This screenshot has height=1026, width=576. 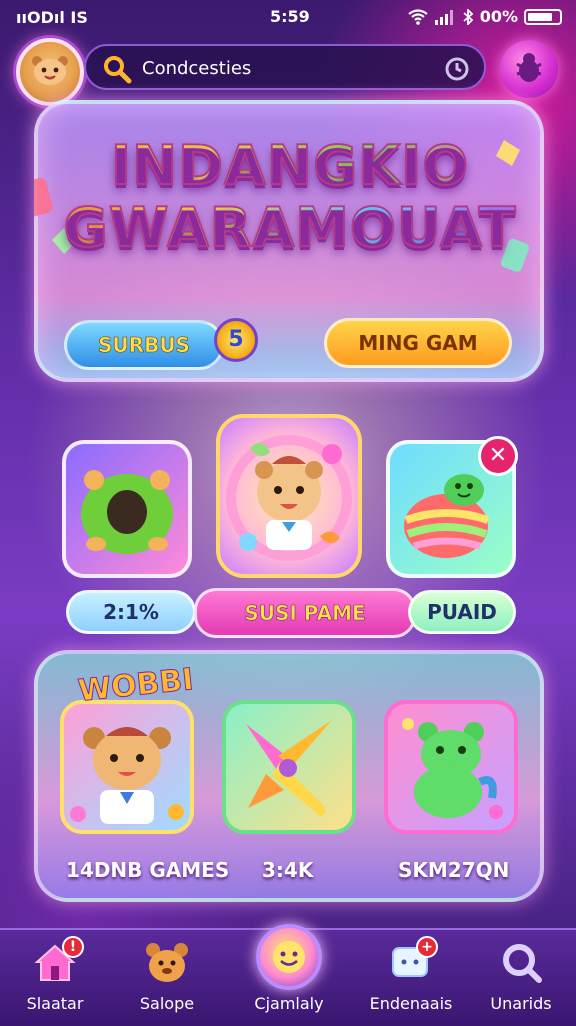 I want to click on nav-item-bear: Salope, so click(x=167, y=976).